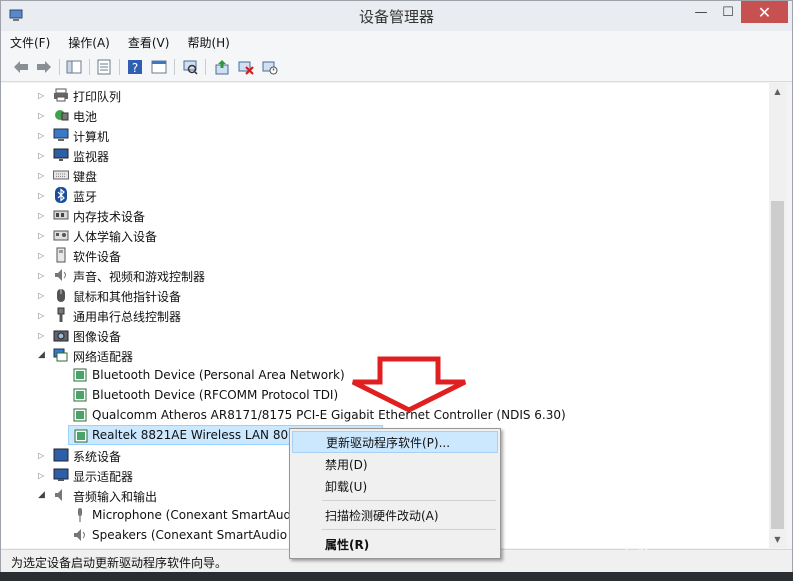 This screenshot has width=793, height=581. What do you see at coordinates (385, 175) in the screenshot?
I see `tree-item-keyboard: ▷ 键盘` at bounding box center [385, 175].